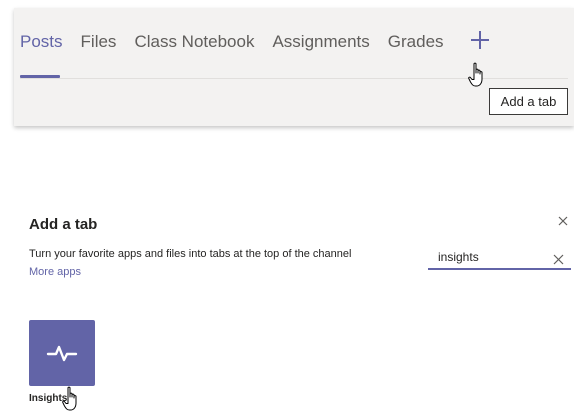 This screenshot has height=420, width=574. Describe the element at coordinates (41, 42) in the screenshot. I see `tab-posts: Posts` at that location.